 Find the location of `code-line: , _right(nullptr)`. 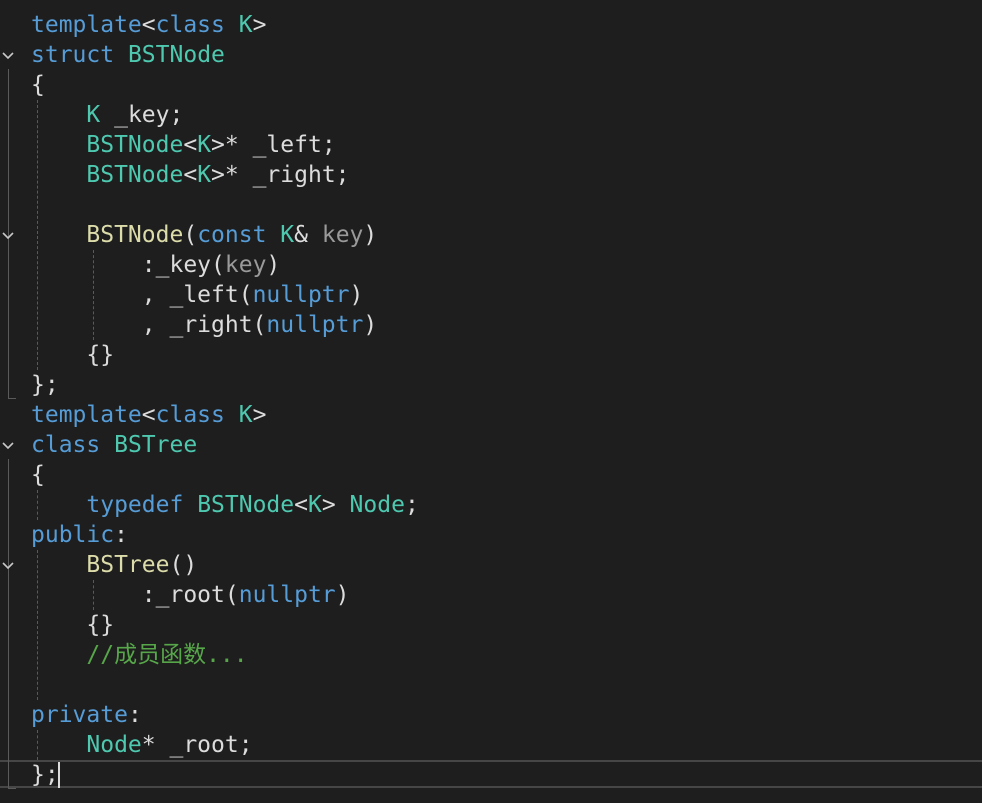

code-line: , _right(nullptr) is located at coordinates (491, 325).